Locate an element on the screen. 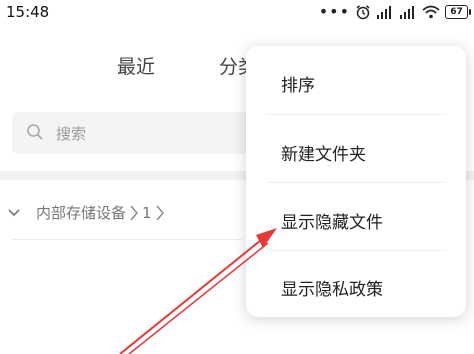  breadcrumb: 内部存储设备 1 is located at coordinates (86, 212).